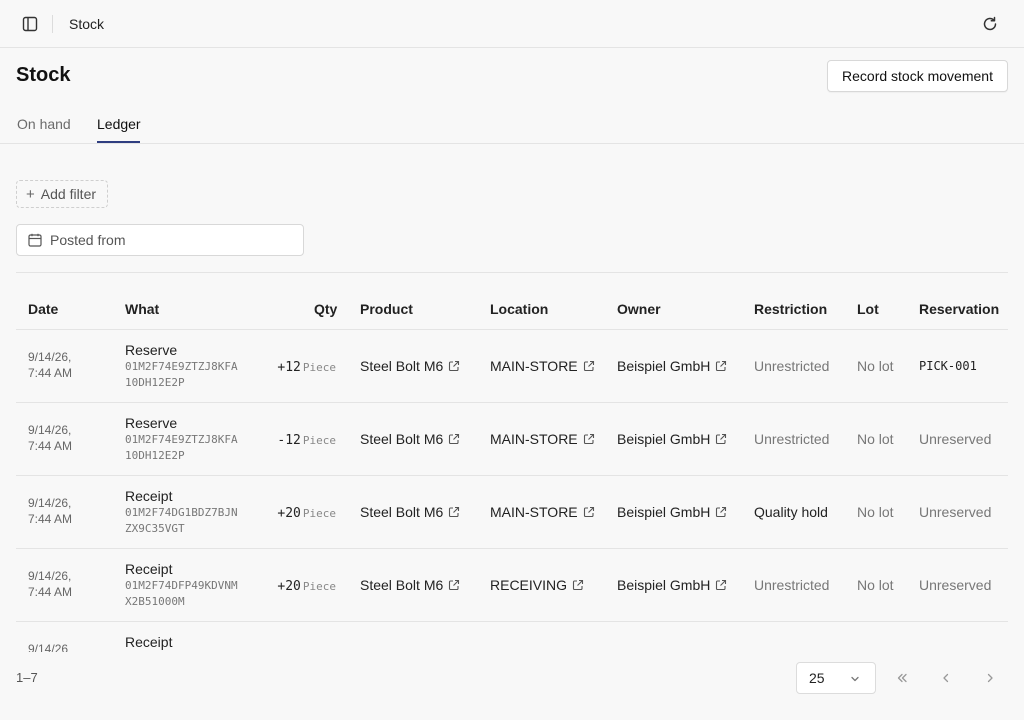  What do you see at coordinates (790, 309) in the screenshot?
I see `header-restriction: Restriction` at bounding box center [790, 309].